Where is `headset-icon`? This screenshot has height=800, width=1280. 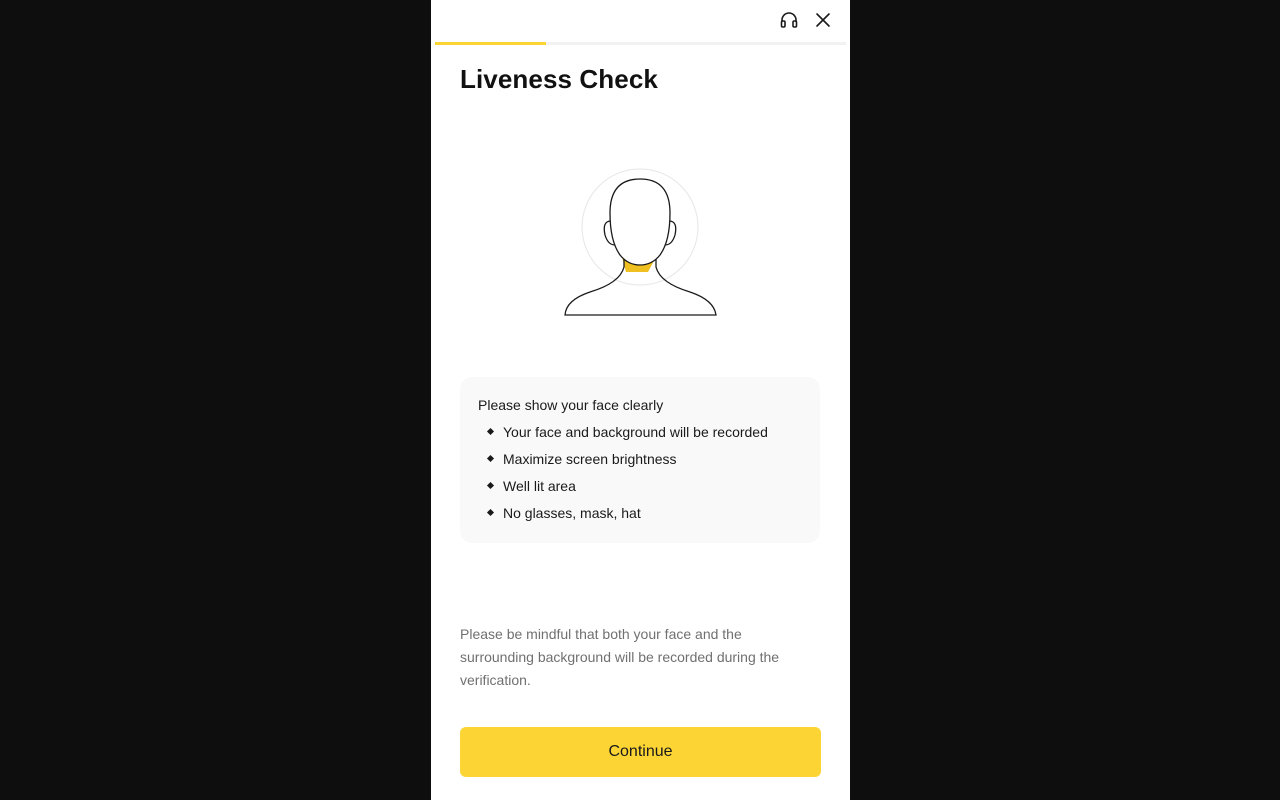
headset-icon is located at coordinates (789, 20).